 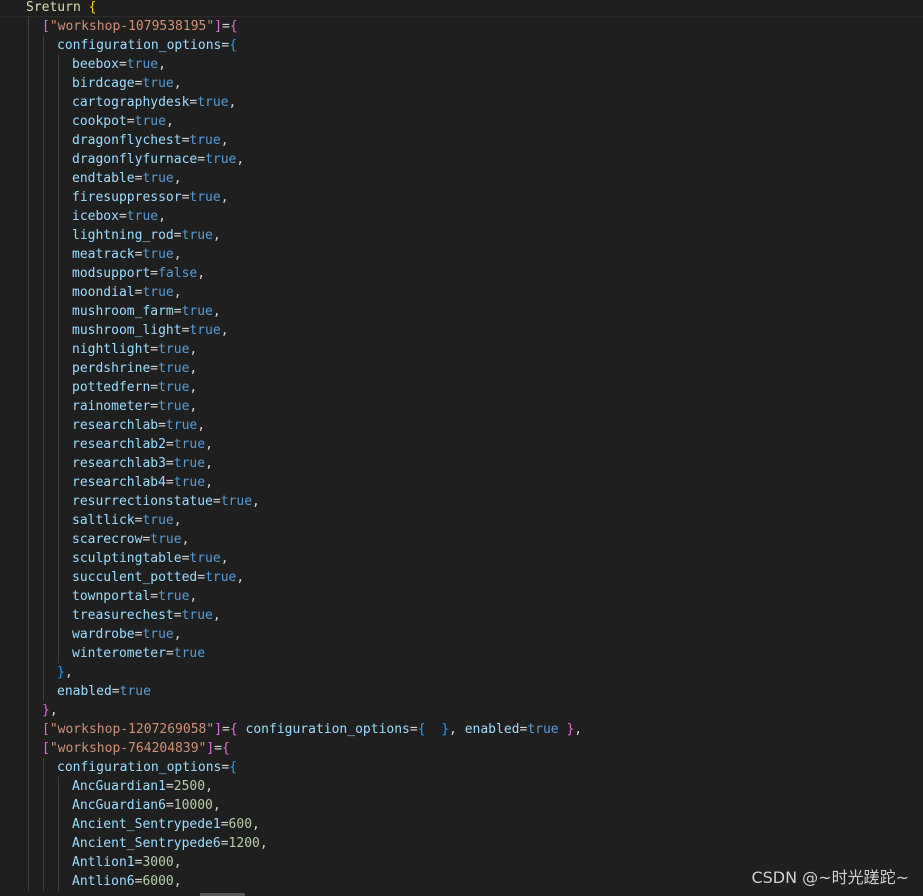 What do you see at coordinates (240, 824) in the screenshot?
I see `token-num: 600` at bounding box center [240, 824].